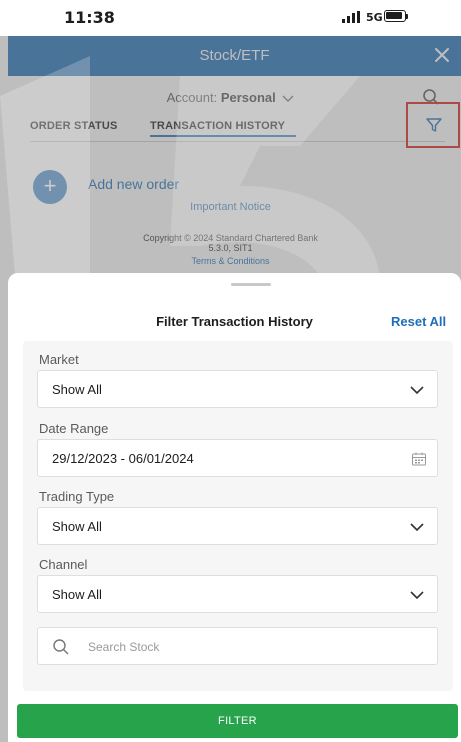 Image resolution: width=461 pixels, height=742 pixels. I want to click on market-value: Show All, so click(77, 389).